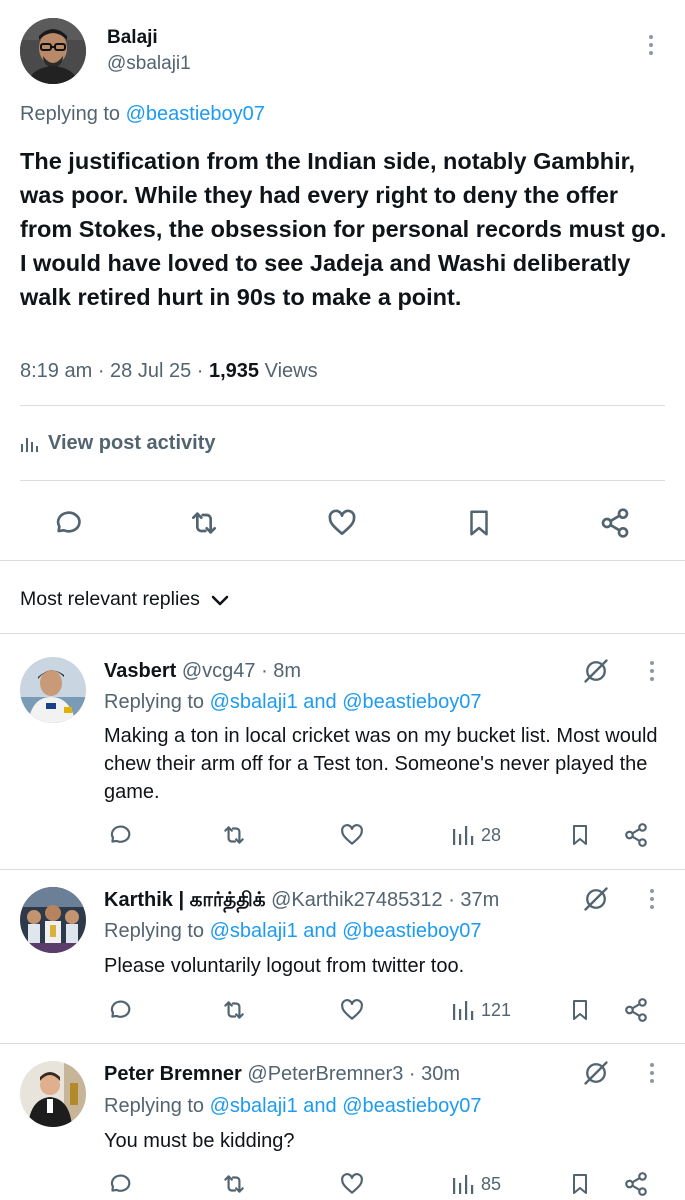 The image size is (685, 1200). What do you see at coordinates (287, 671) in the screenshot?
I see `reply-time: 8m` at bounding box center [287, 671].